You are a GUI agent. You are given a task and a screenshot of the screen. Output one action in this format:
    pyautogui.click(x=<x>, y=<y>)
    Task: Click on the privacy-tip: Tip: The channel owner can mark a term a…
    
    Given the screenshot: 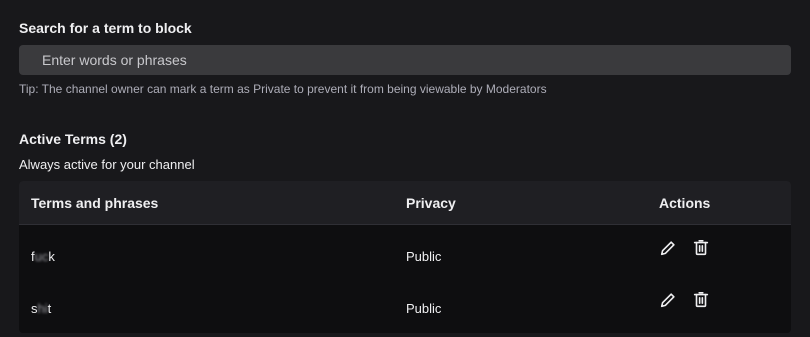 What is the action you would take?
    pyautogui.click(x=283, y=89)
    